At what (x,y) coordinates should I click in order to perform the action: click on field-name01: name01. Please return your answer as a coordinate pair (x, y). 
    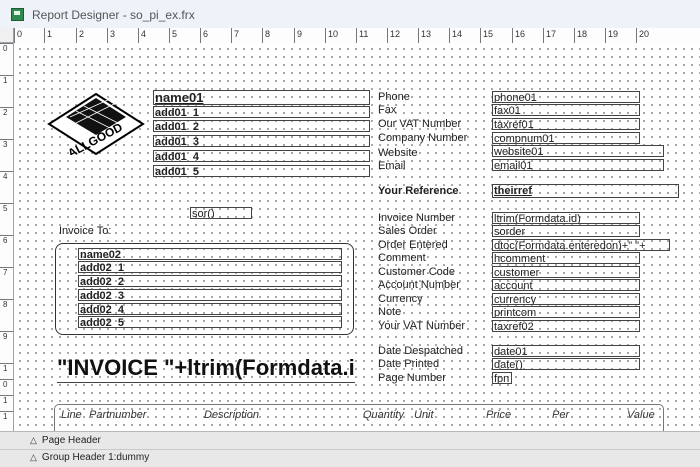
    Looking at the image, I should click on (261, 97).